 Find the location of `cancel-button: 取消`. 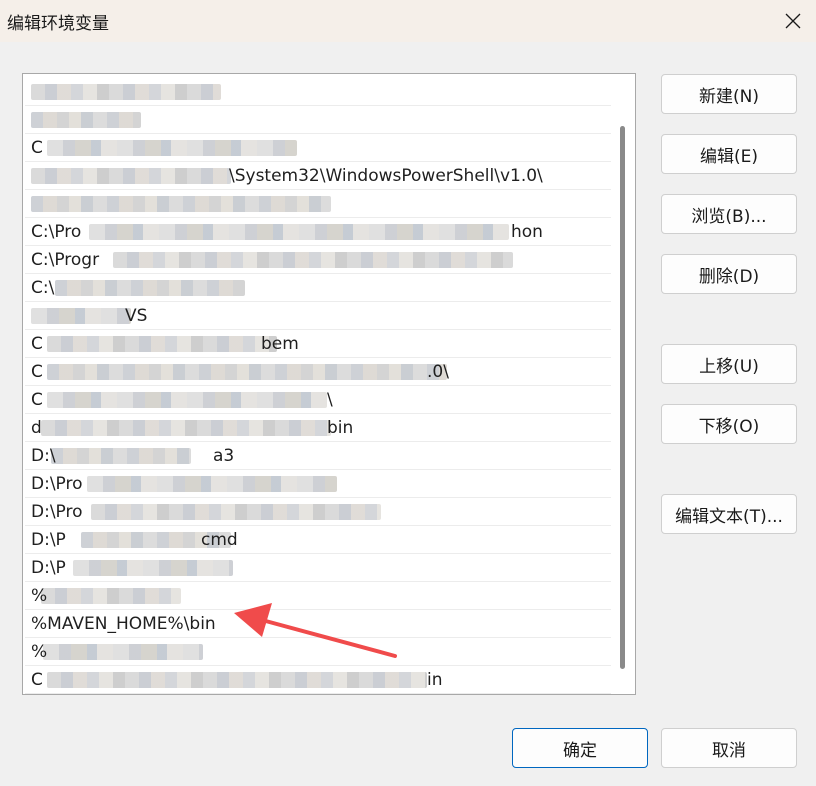

cancel-button: 取消 is located at coordinates (729, 748).